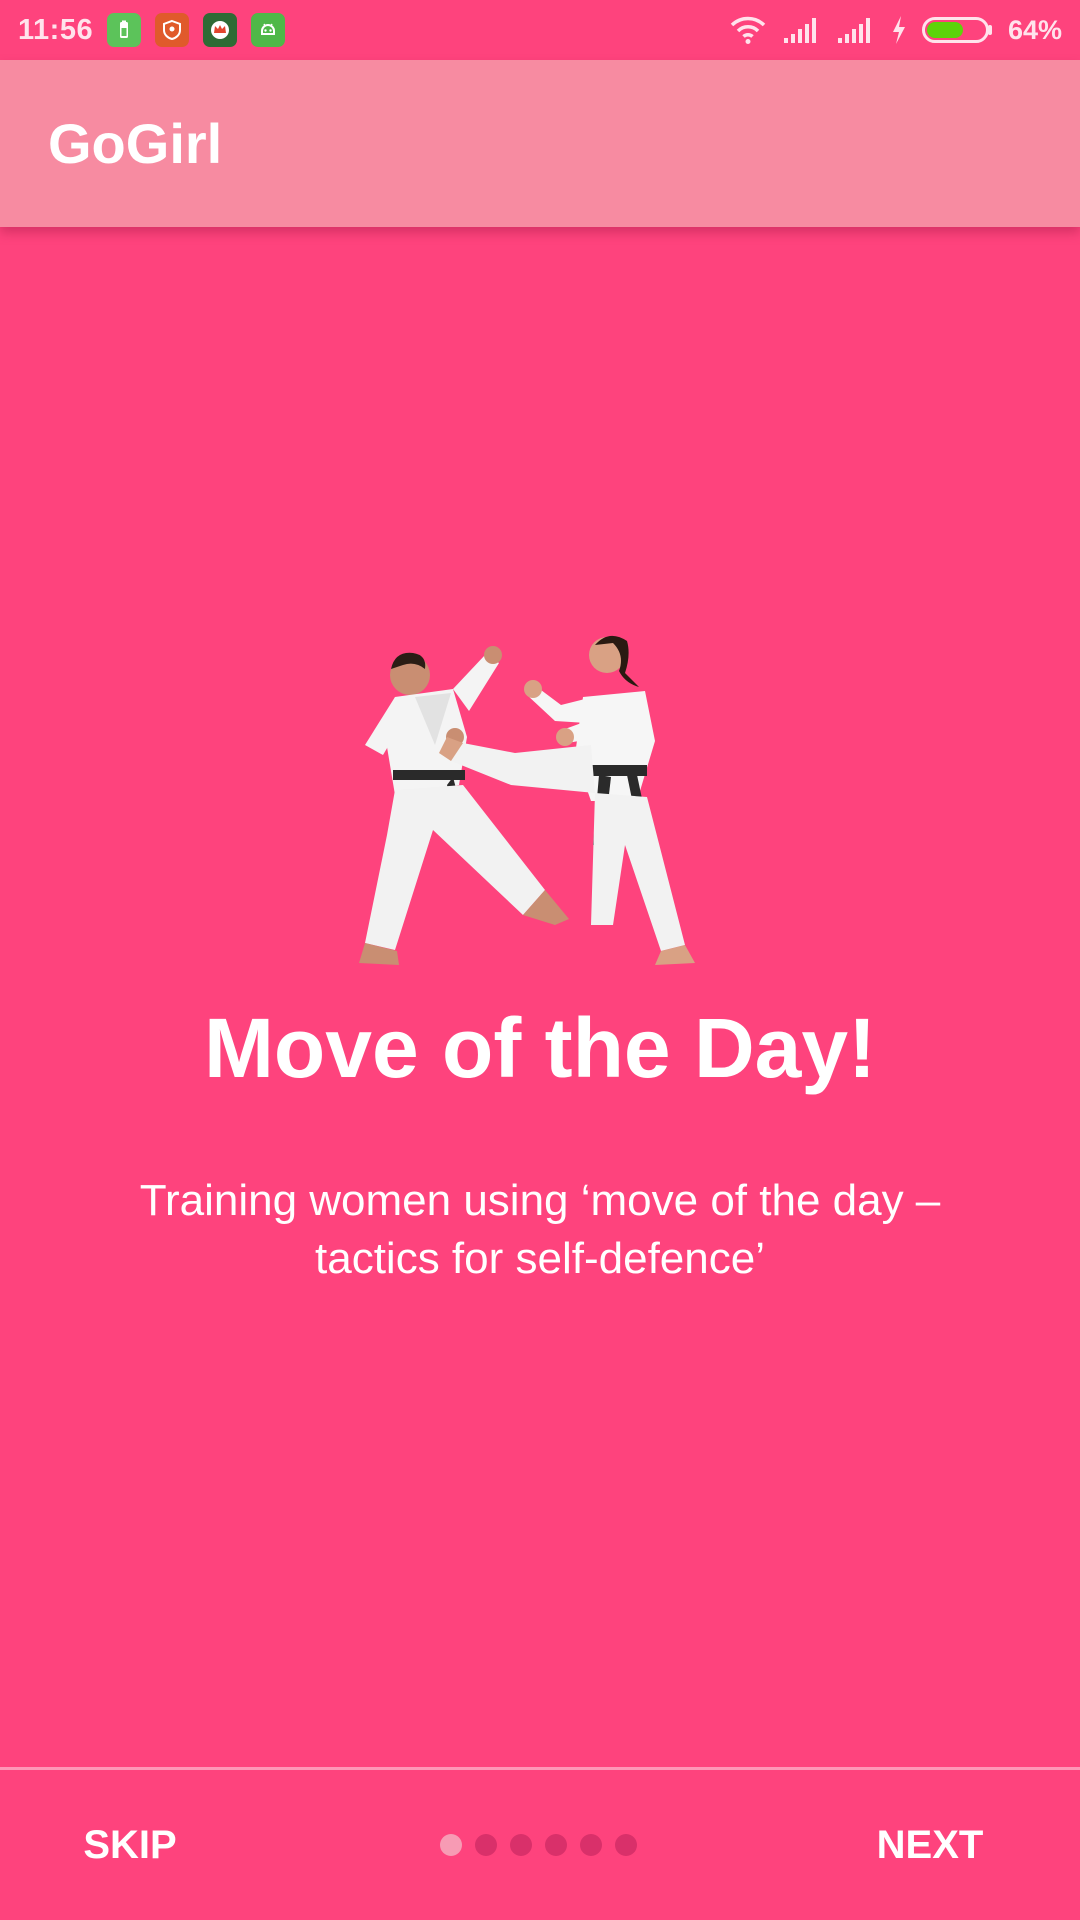  What do you see at coordinates (220, 30) in the screenshot?
I see `crown-app-icon` at bounding box center [220, 30].